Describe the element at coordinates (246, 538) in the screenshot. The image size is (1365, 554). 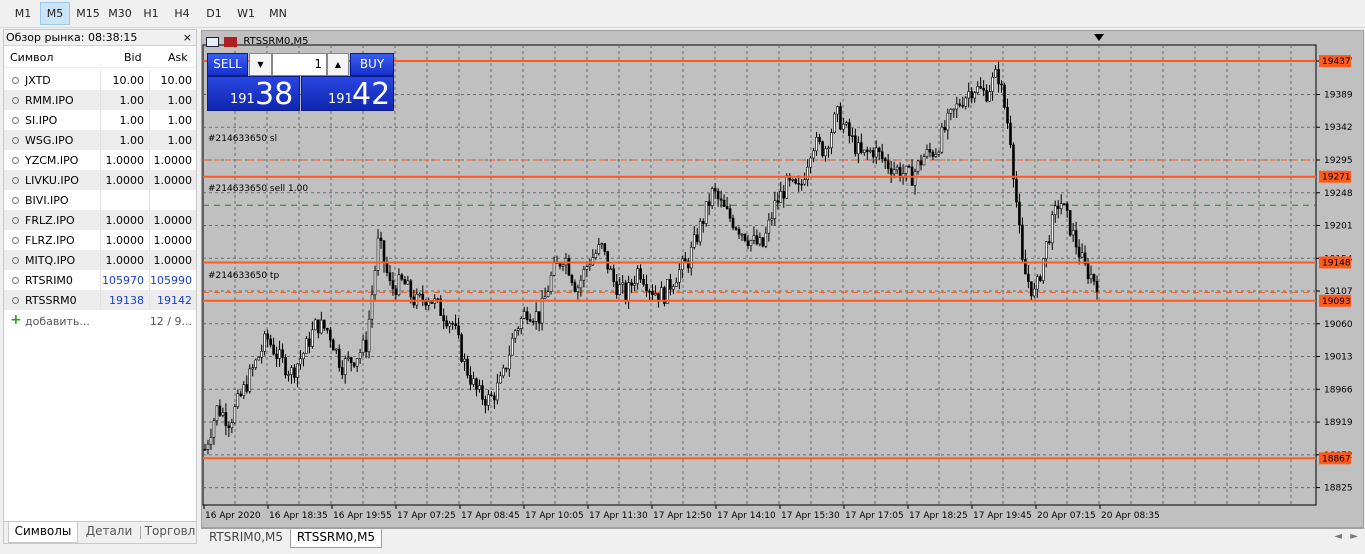
I see `tab-chart-rtsrim0: RTSRIM0,M5` at that location.